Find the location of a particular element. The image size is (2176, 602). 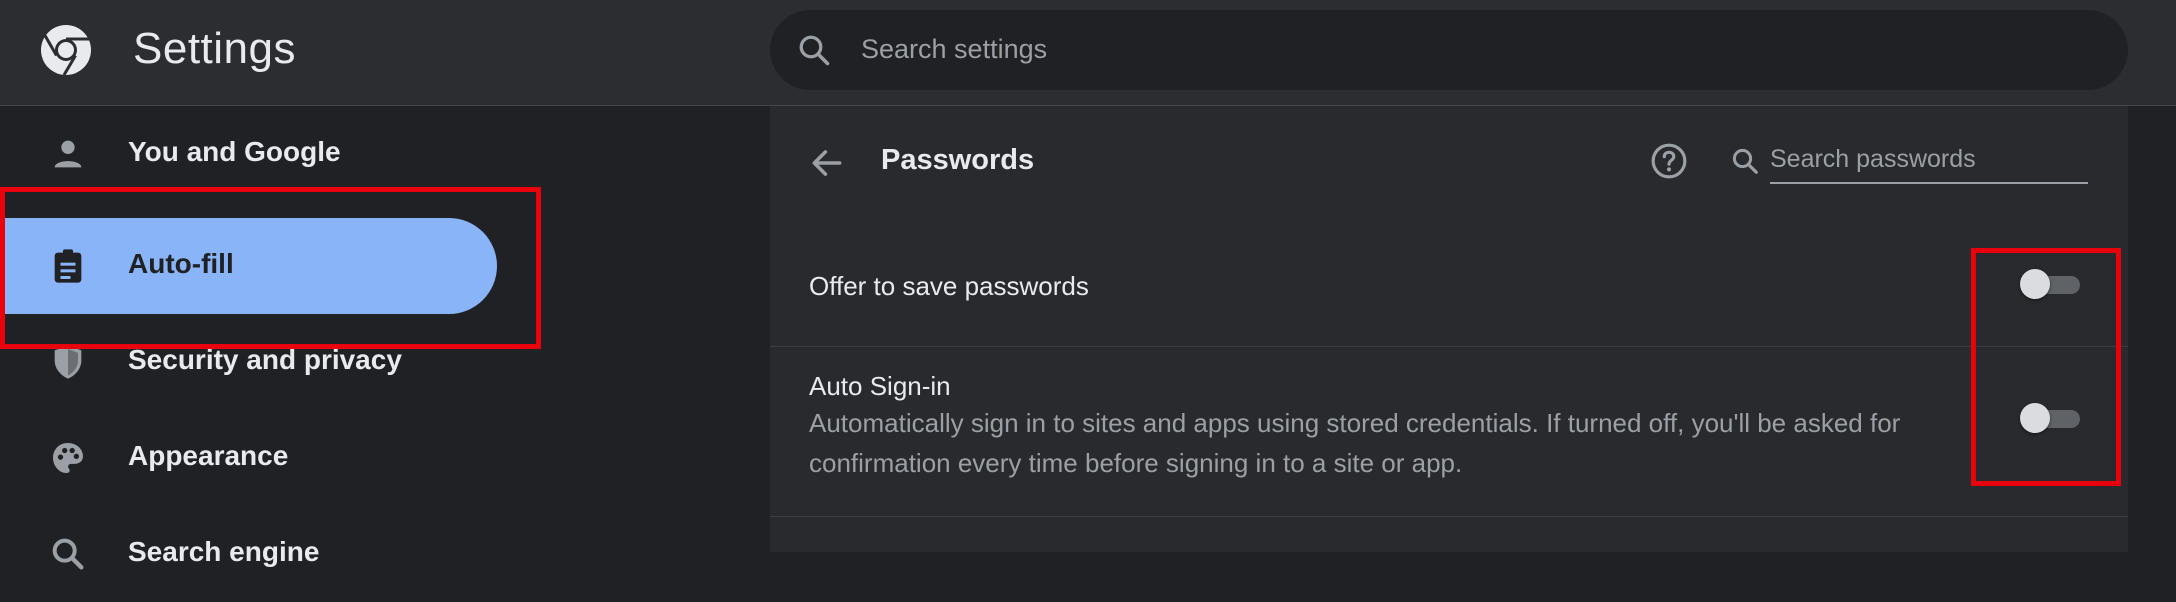

back-arrow-icon is located at coordinates (827, 163).